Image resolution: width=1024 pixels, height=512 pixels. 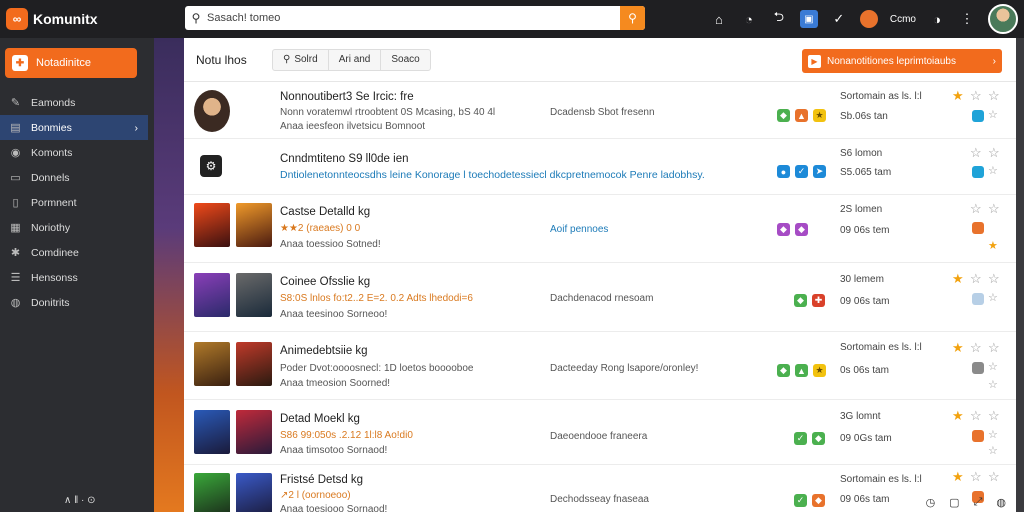 What do you see at coordinates (783, 115) in the screenshot?
I see `tag-icon: ◆` at bounding box center [783, 115].